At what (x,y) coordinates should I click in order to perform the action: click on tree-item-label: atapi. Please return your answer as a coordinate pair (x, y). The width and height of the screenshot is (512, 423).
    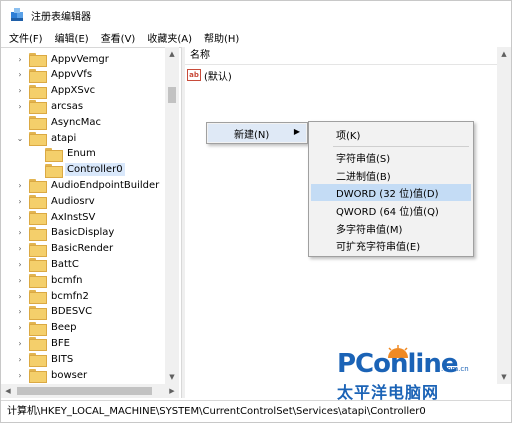
    Looking at the image, I should click on (64, 138).